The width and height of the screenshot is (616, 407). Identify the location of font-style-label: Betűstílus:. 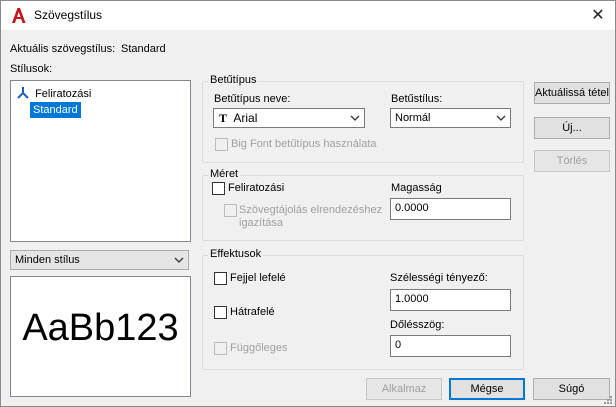
(417, 99).